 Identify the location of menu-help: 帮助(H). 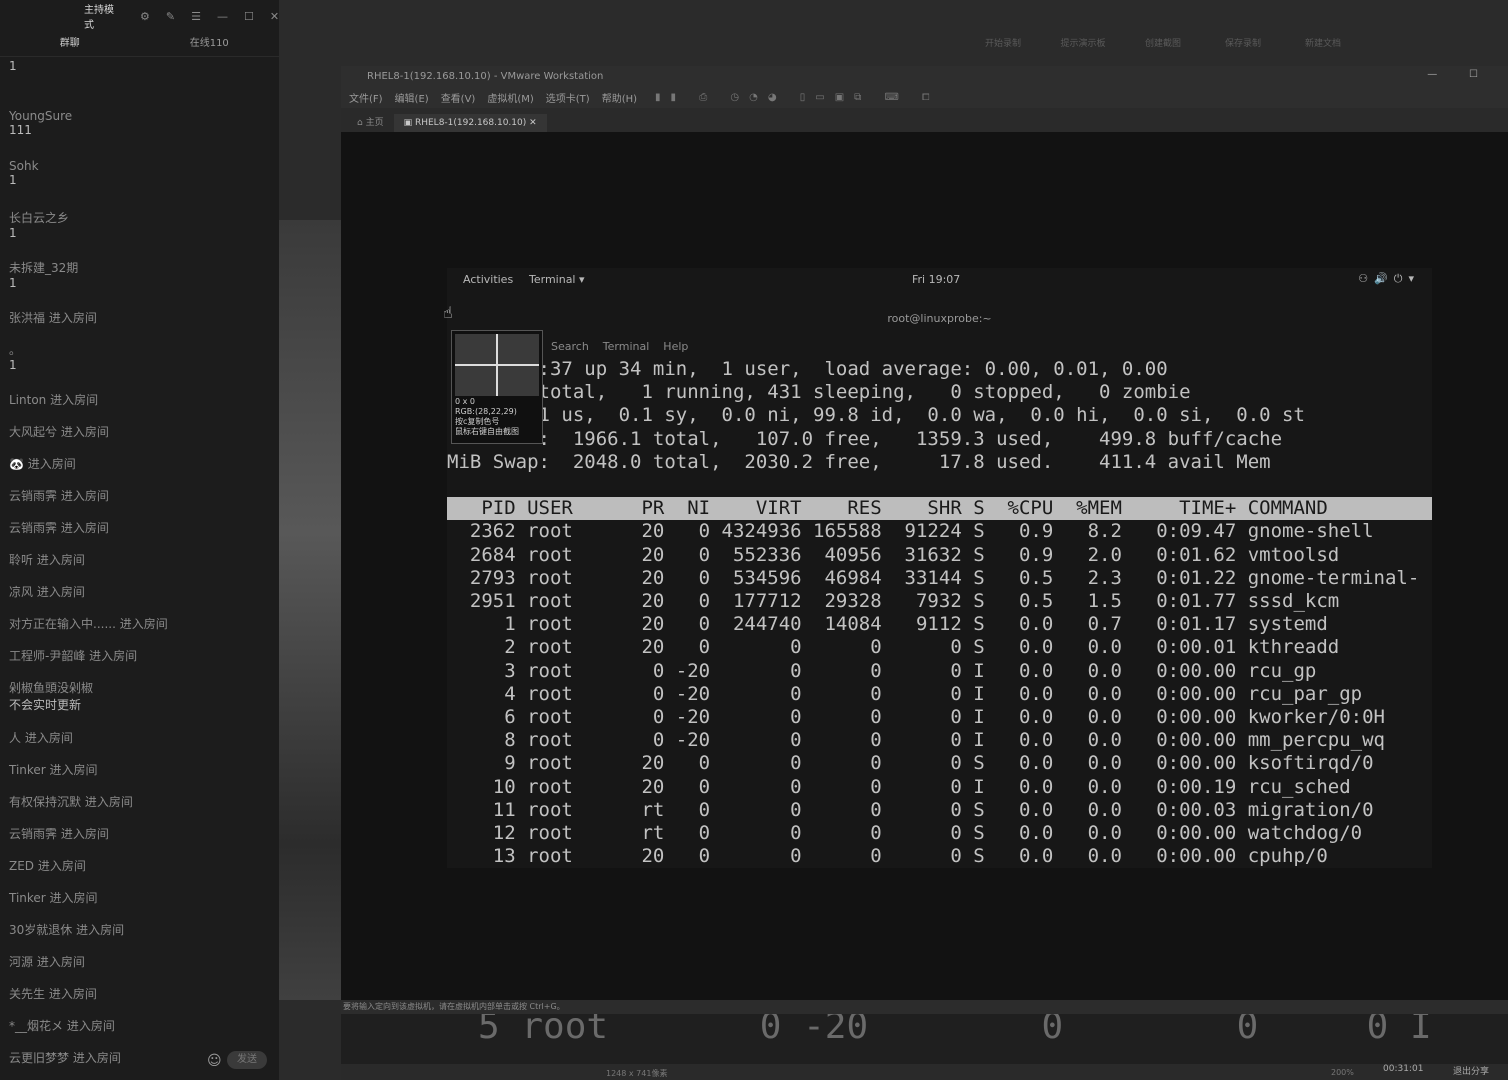
(619, 97).